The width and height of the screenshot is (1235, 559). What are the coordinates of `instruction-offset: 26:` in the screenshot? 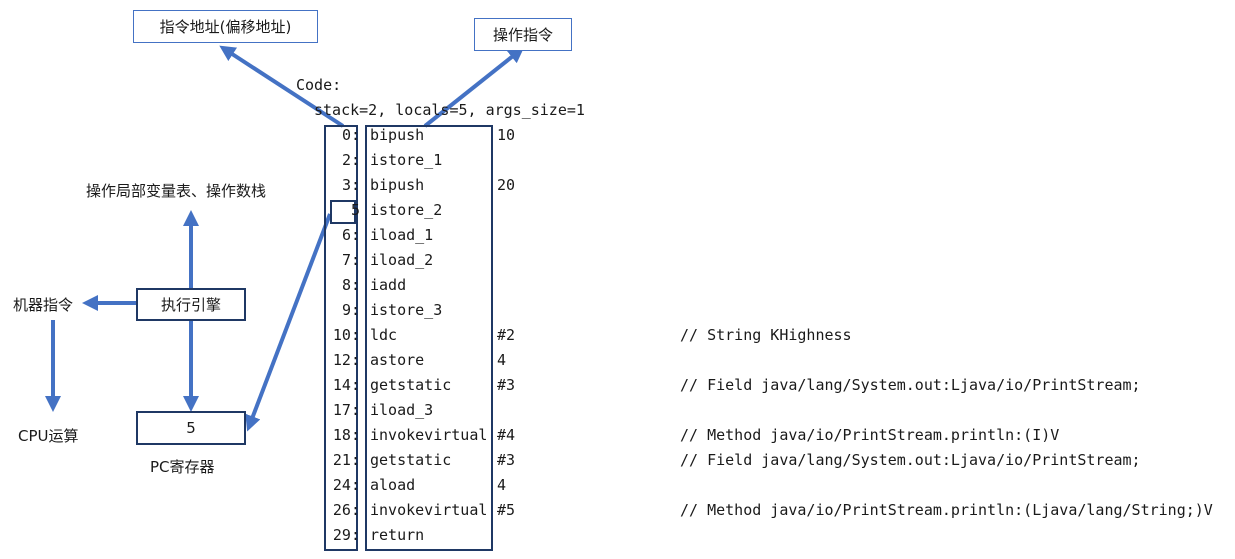 It's located at (346, 510).